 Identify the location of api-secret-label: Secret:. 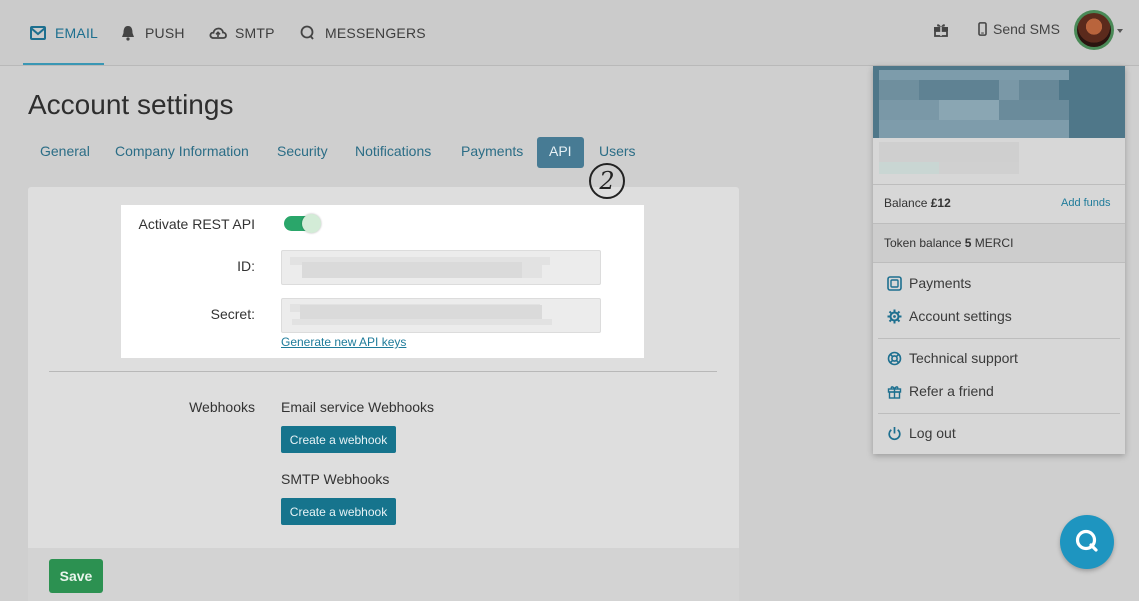
(232, 314).